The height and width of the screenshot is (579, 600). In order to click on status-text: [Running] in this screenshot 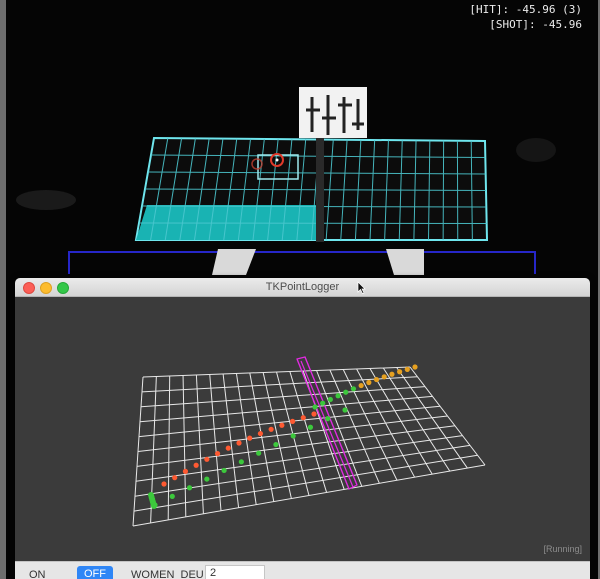, I will do `click(562, 549)`.